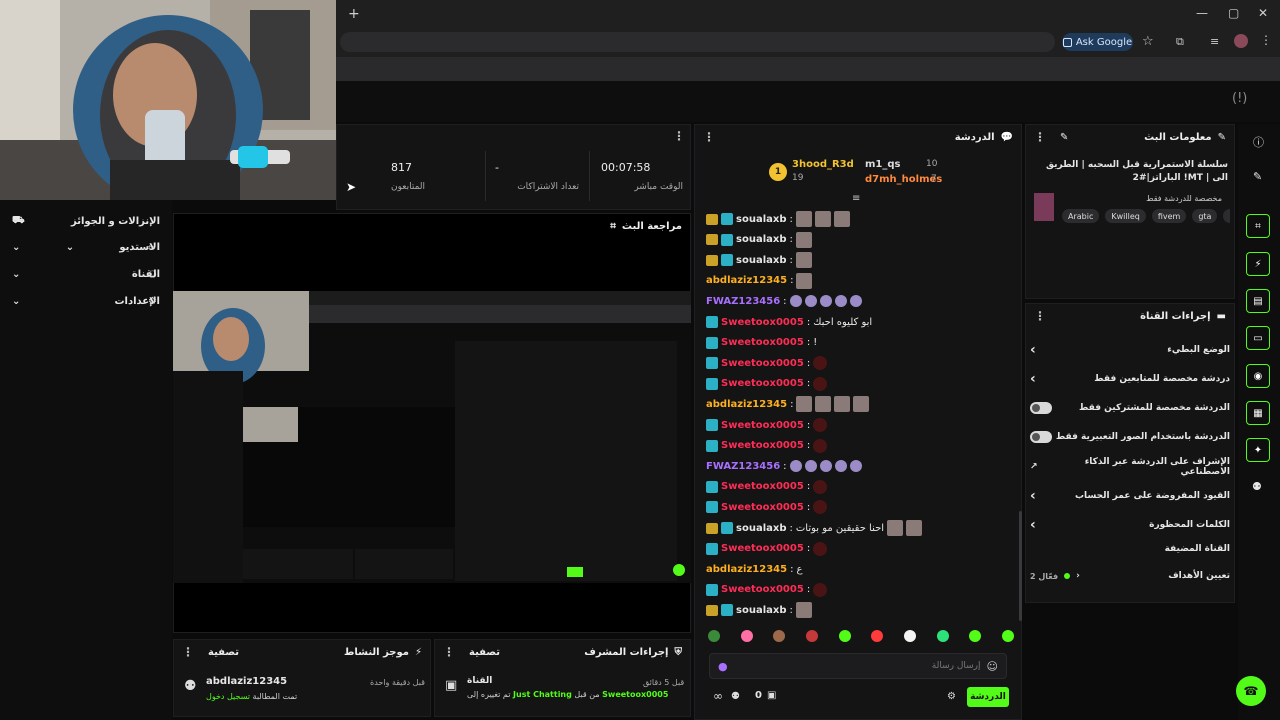 The width and height of the screenshot is (1280, 720). I want to click on tag: gta, so click(1205, 216).